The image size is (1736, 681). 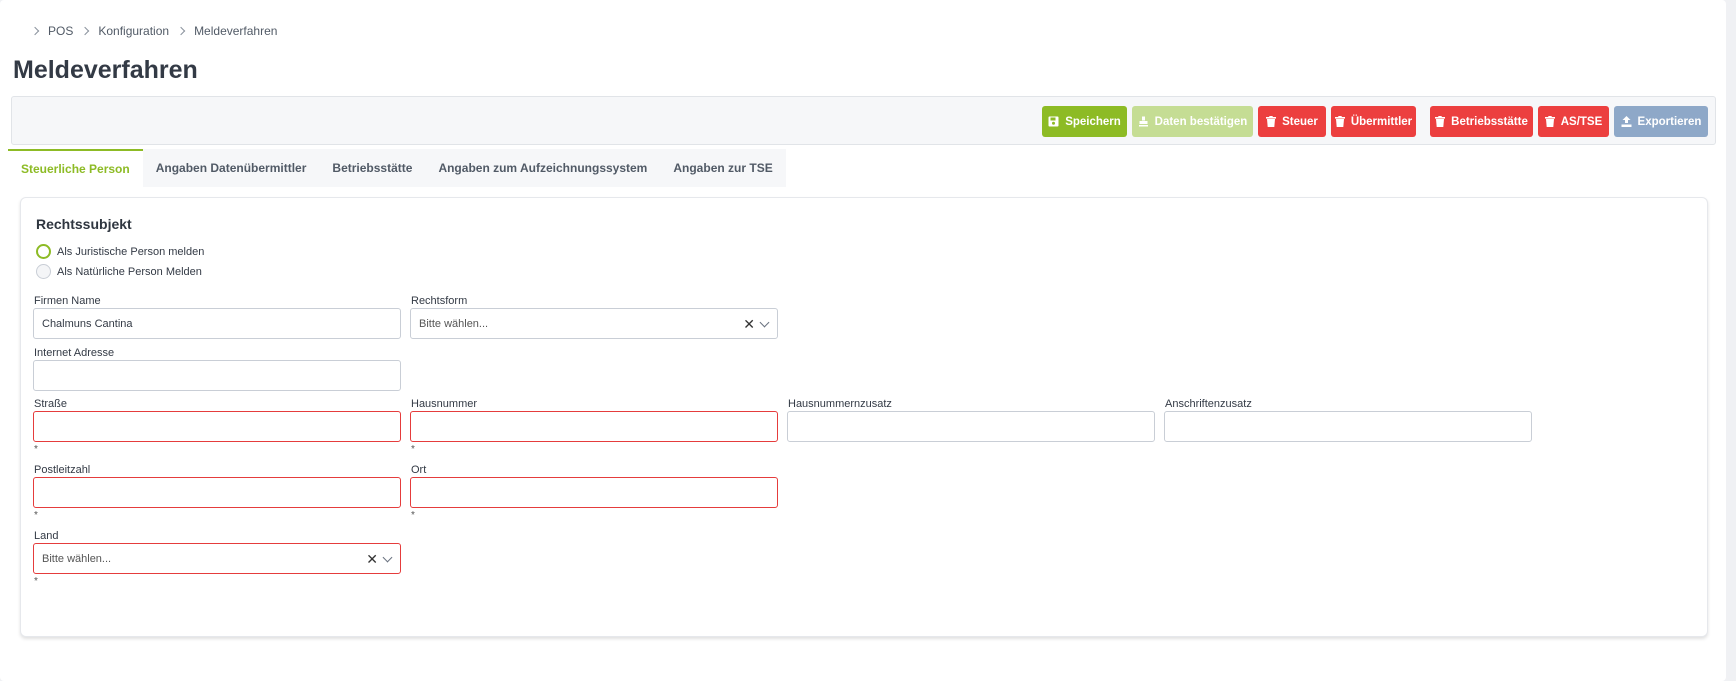 What do you see at coordinates (217, 426) in the screenshot?
I see `street-field` at bounding box center [217, 426].